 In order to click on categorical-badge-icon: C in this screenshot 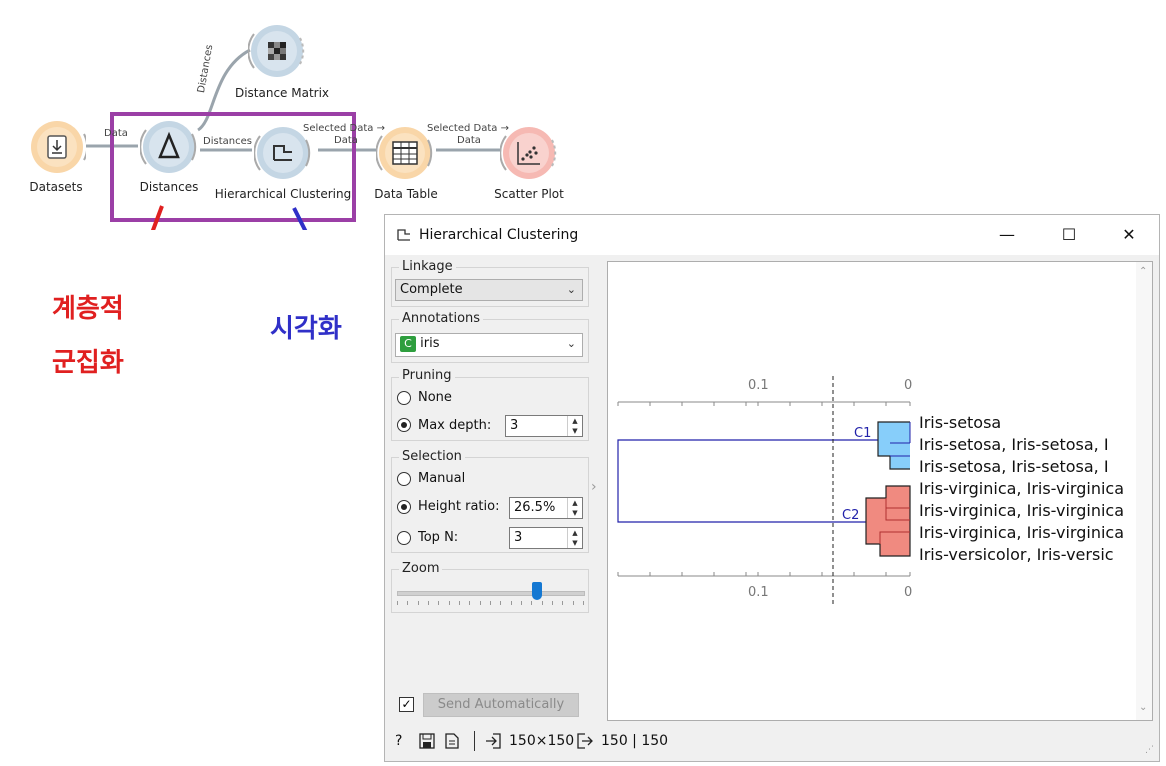, I will do `click(408, 344)`.